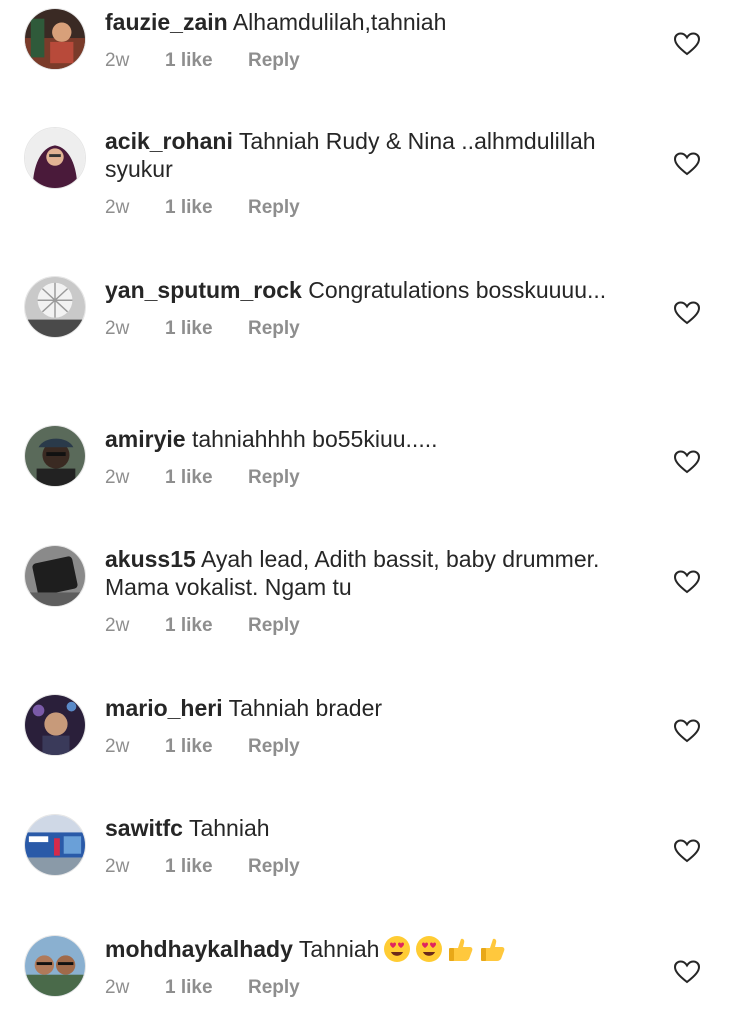  Describe the element at coordinates (166, 22) in the screenshot. I see `comment-username: fauzie_zain` at that location.